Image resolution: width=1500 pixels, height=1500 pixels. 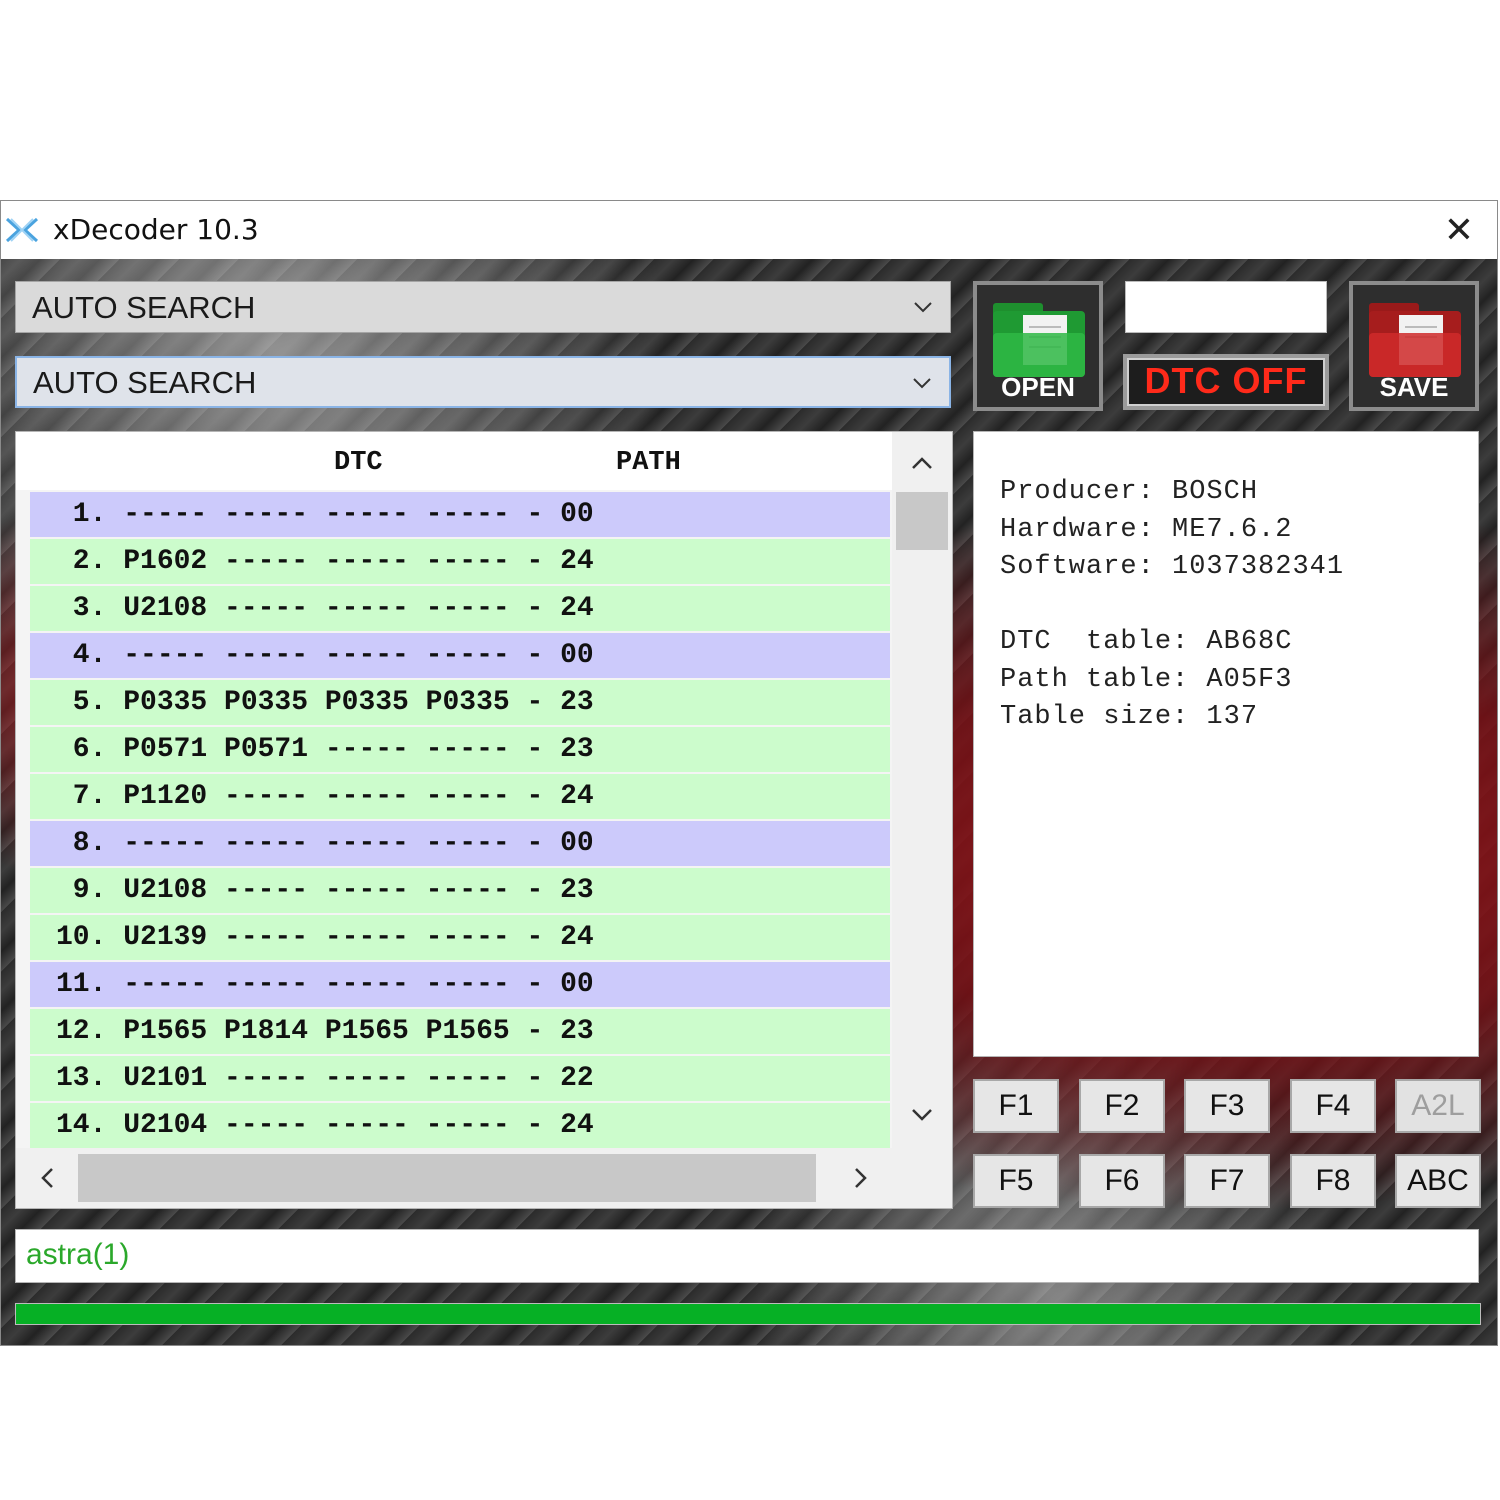 What do you see at coordinates (1146, 529) in the screenshot?
I see `hardware-info: Hardware: ME7.6.2` at bounding box center [1146, 529].